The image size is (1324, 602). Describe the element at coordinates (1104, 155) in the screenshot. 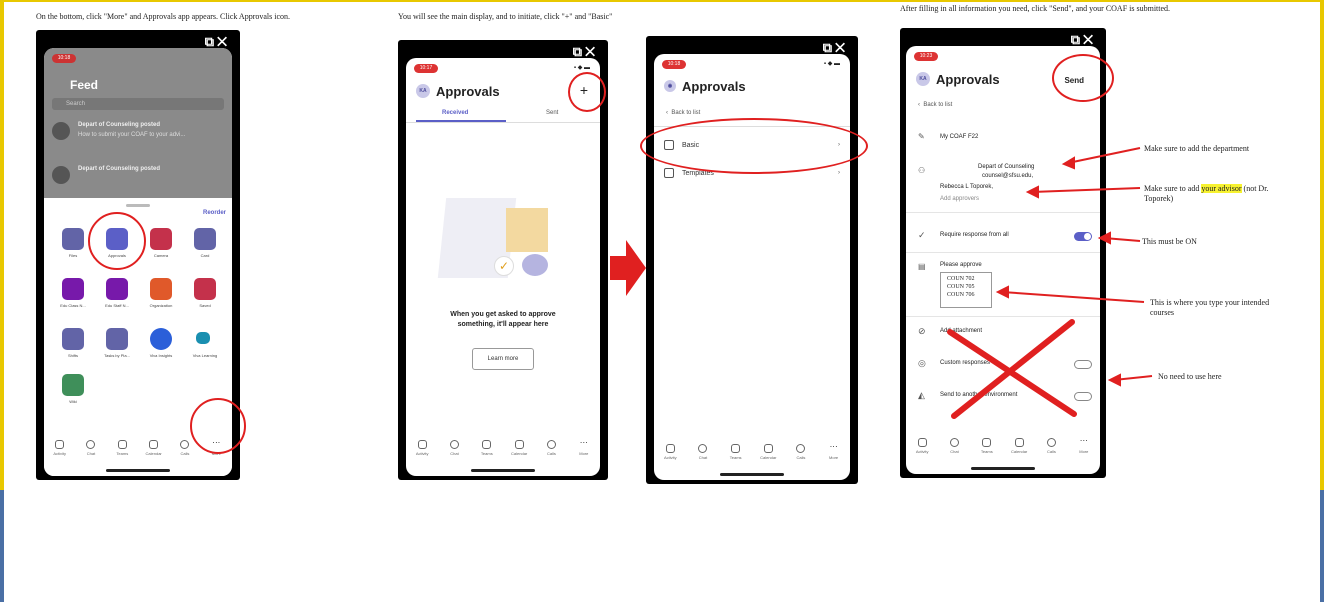

I see `arrow-to-department` at that location.